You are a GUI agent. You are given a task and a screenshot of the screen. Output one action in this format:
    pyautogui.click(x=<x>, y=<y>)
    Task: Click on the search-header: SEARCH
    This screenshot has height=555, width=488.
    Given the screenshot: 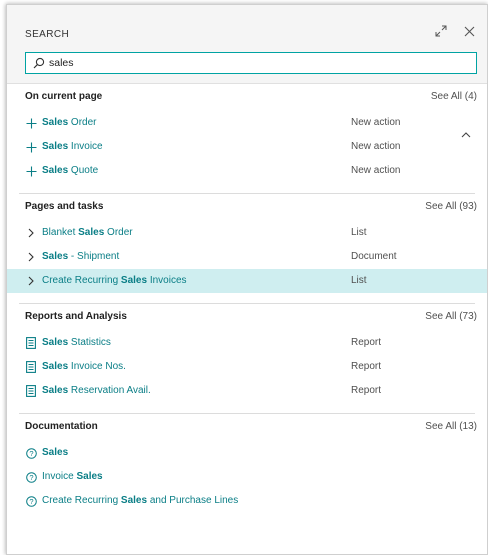 What is the action you would take?
    pyautogui.click(x=247, y=44)
    